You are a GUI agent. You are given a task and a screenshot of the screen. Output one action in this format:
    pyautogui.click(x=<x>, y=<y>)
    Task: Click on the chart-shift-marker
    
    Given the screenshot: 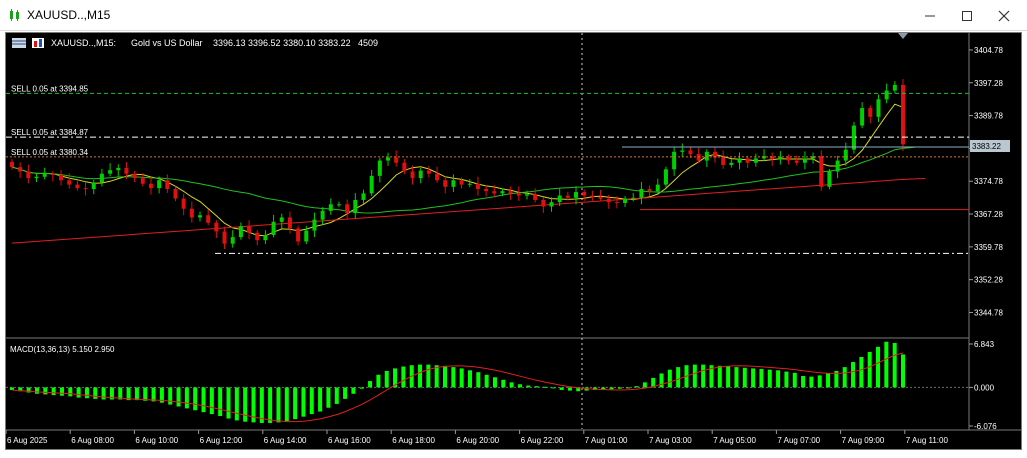 What is the action you would take?
    pyautogui.click(x=903, y=36)
    